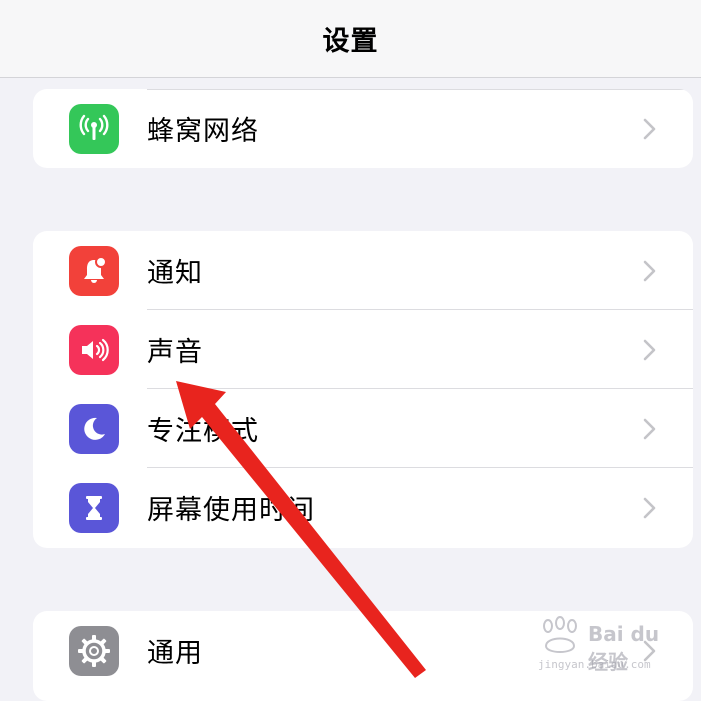 Image resolution: width=701 pixels, height=701 pixels. I want to click on settings-row-label: 蜂窝网络, so click(203, 131).